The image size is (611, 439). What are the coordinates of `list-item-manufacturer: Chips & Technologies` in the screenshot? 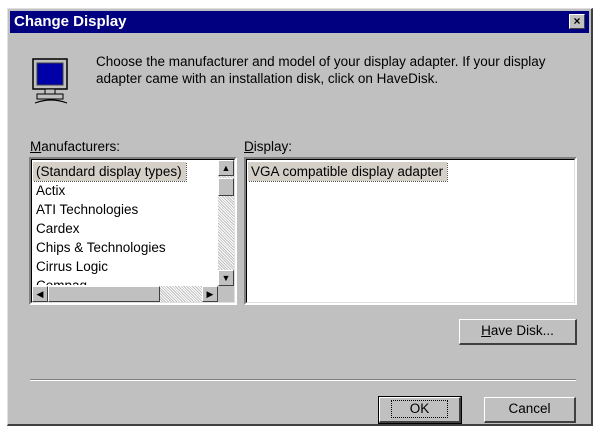 It's located at (125, 247).